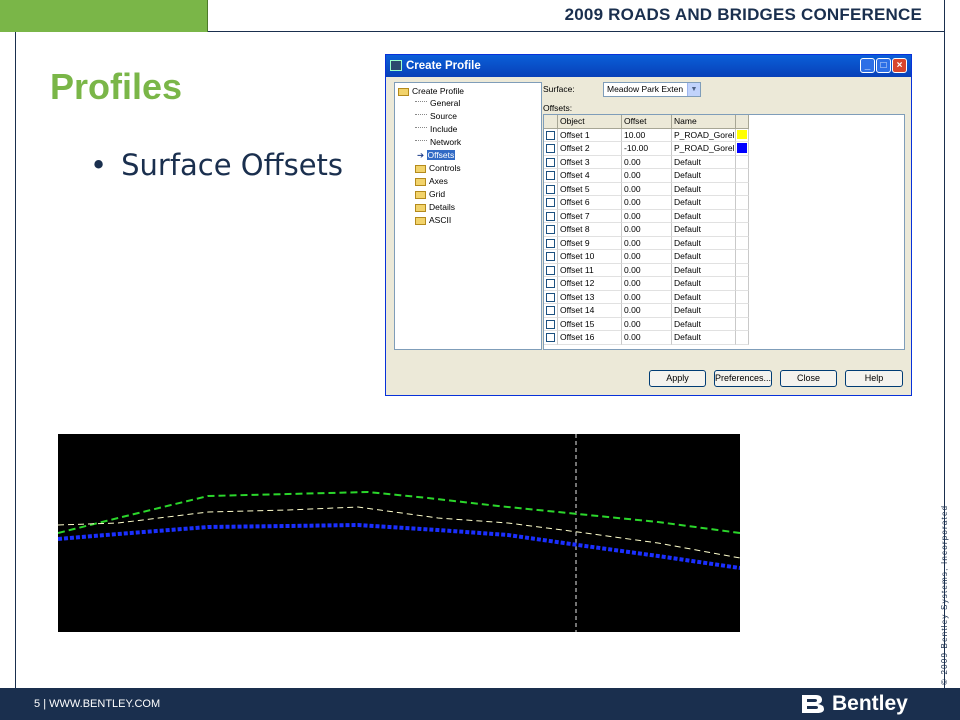  I want to click on table-row: Offset 13 0.00 Default, so click(724, 297).